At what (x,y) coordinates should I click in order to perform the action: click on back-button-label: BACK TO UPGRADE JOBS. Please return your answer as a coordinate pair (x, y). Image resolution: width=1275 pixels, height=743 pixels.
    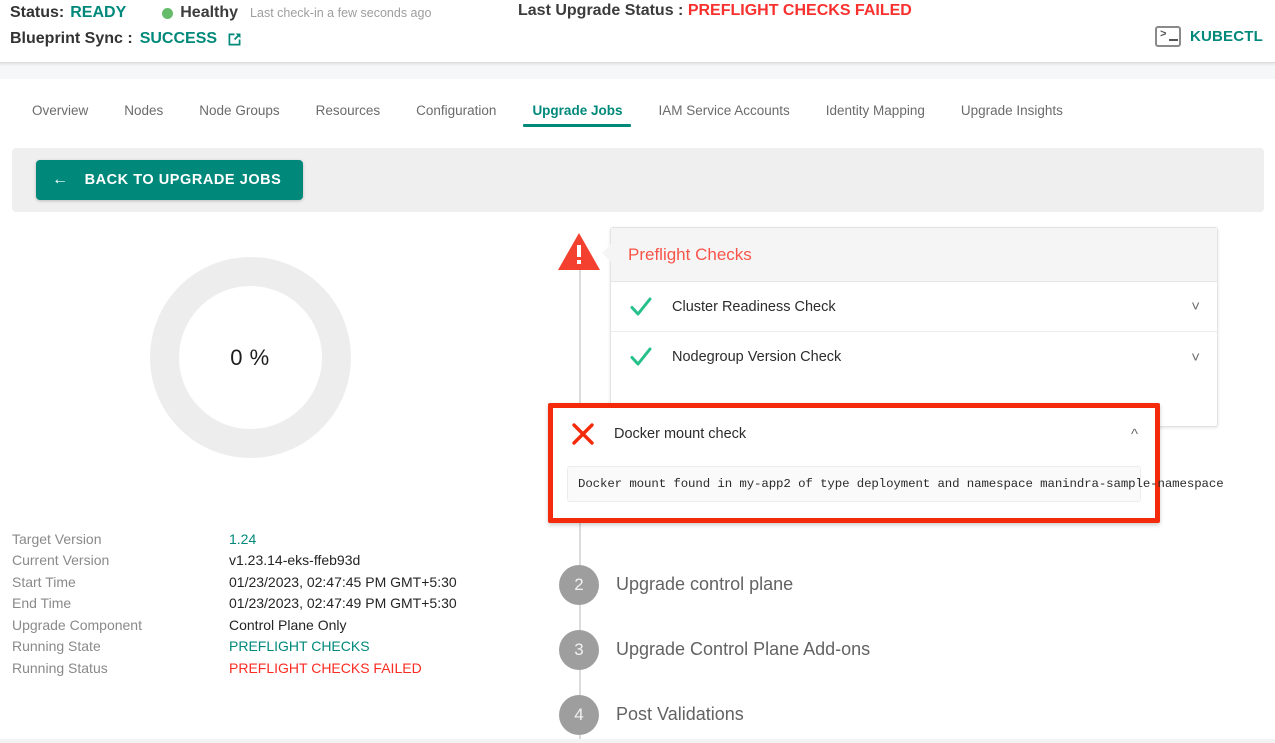
    Looking at the image, I should click on (183, 180).